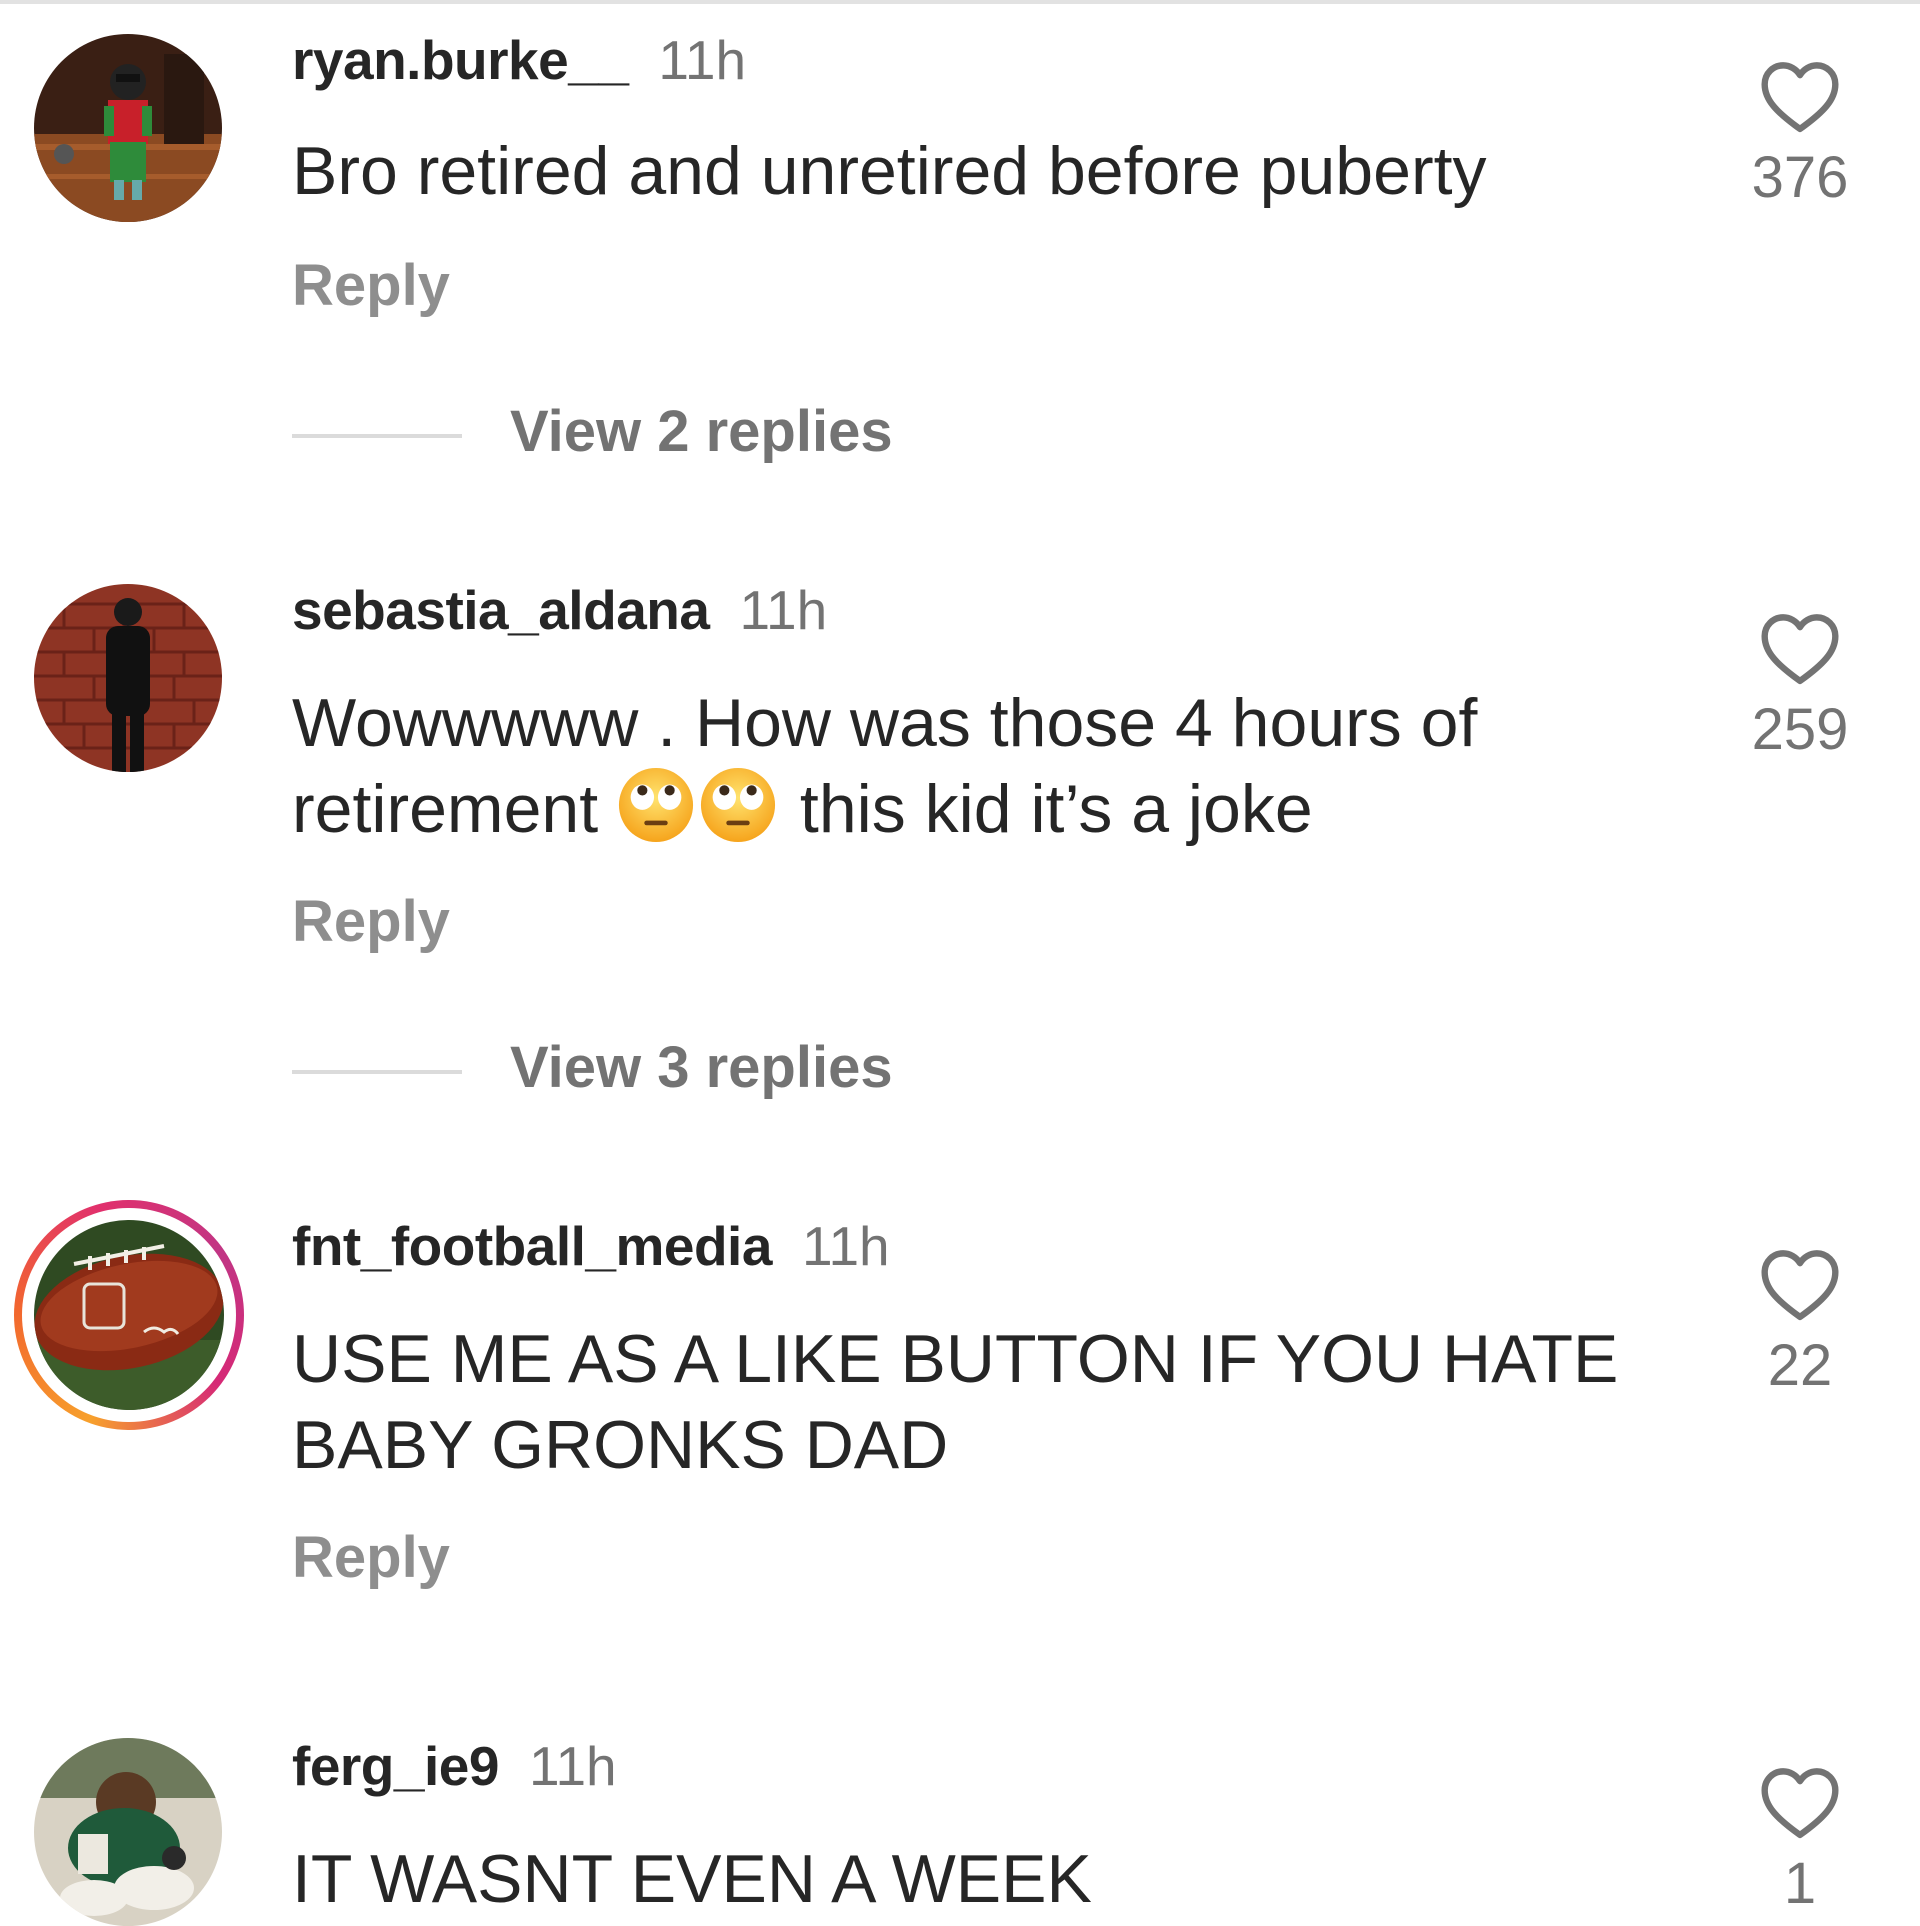 Image resolution: width=1920 pixels, height=1926 pixels. Describe the element at coordinates (532, 1246) in the screenshot. I see `username: fnt_football_media` at that location.